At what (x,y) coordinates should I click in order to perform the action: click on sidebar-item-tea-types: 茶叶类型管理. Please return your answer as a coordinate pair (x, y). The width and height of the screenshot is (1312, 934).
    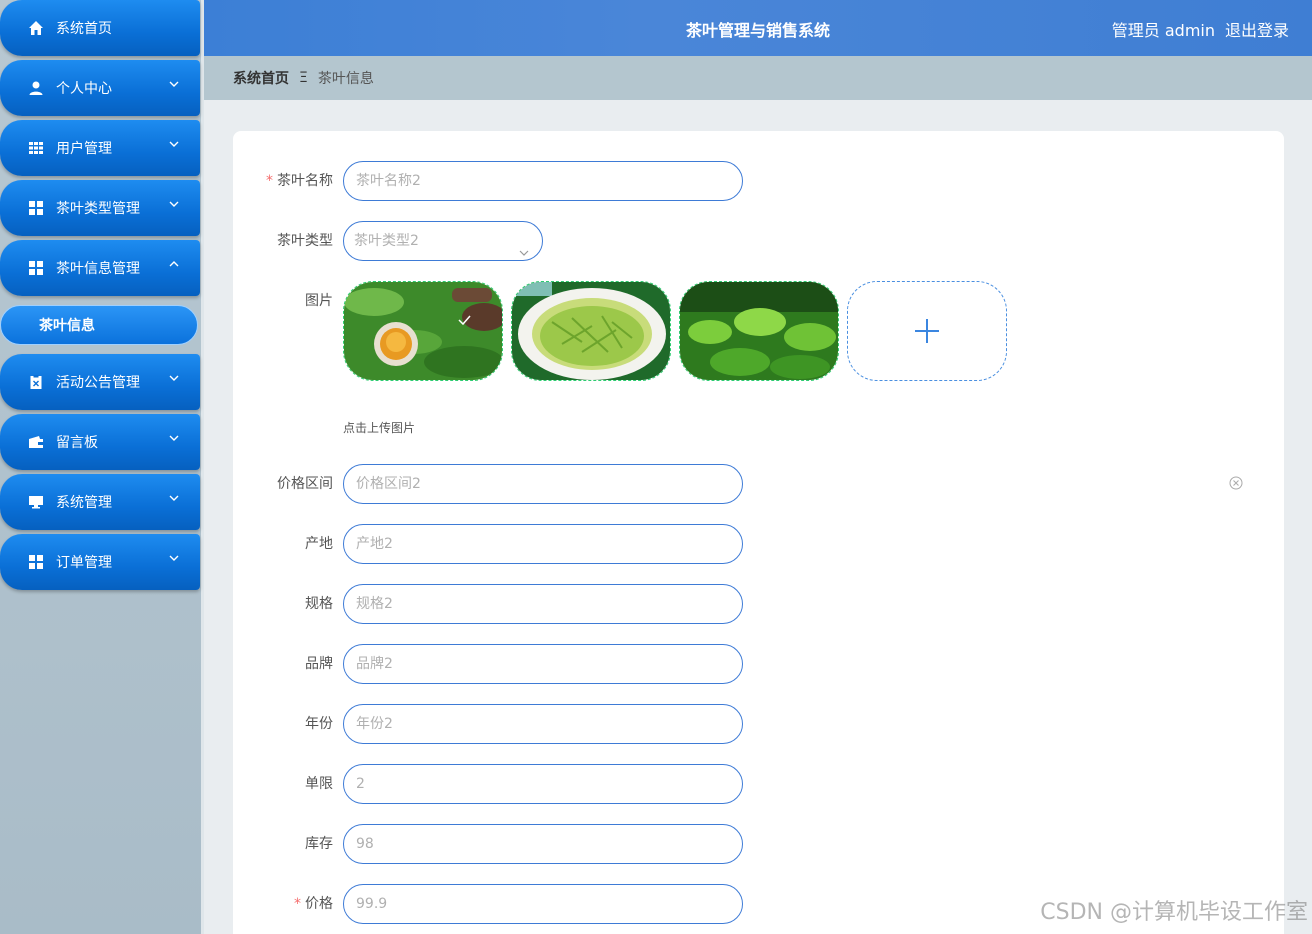
    Looking at the image, I should click on (100, 208).